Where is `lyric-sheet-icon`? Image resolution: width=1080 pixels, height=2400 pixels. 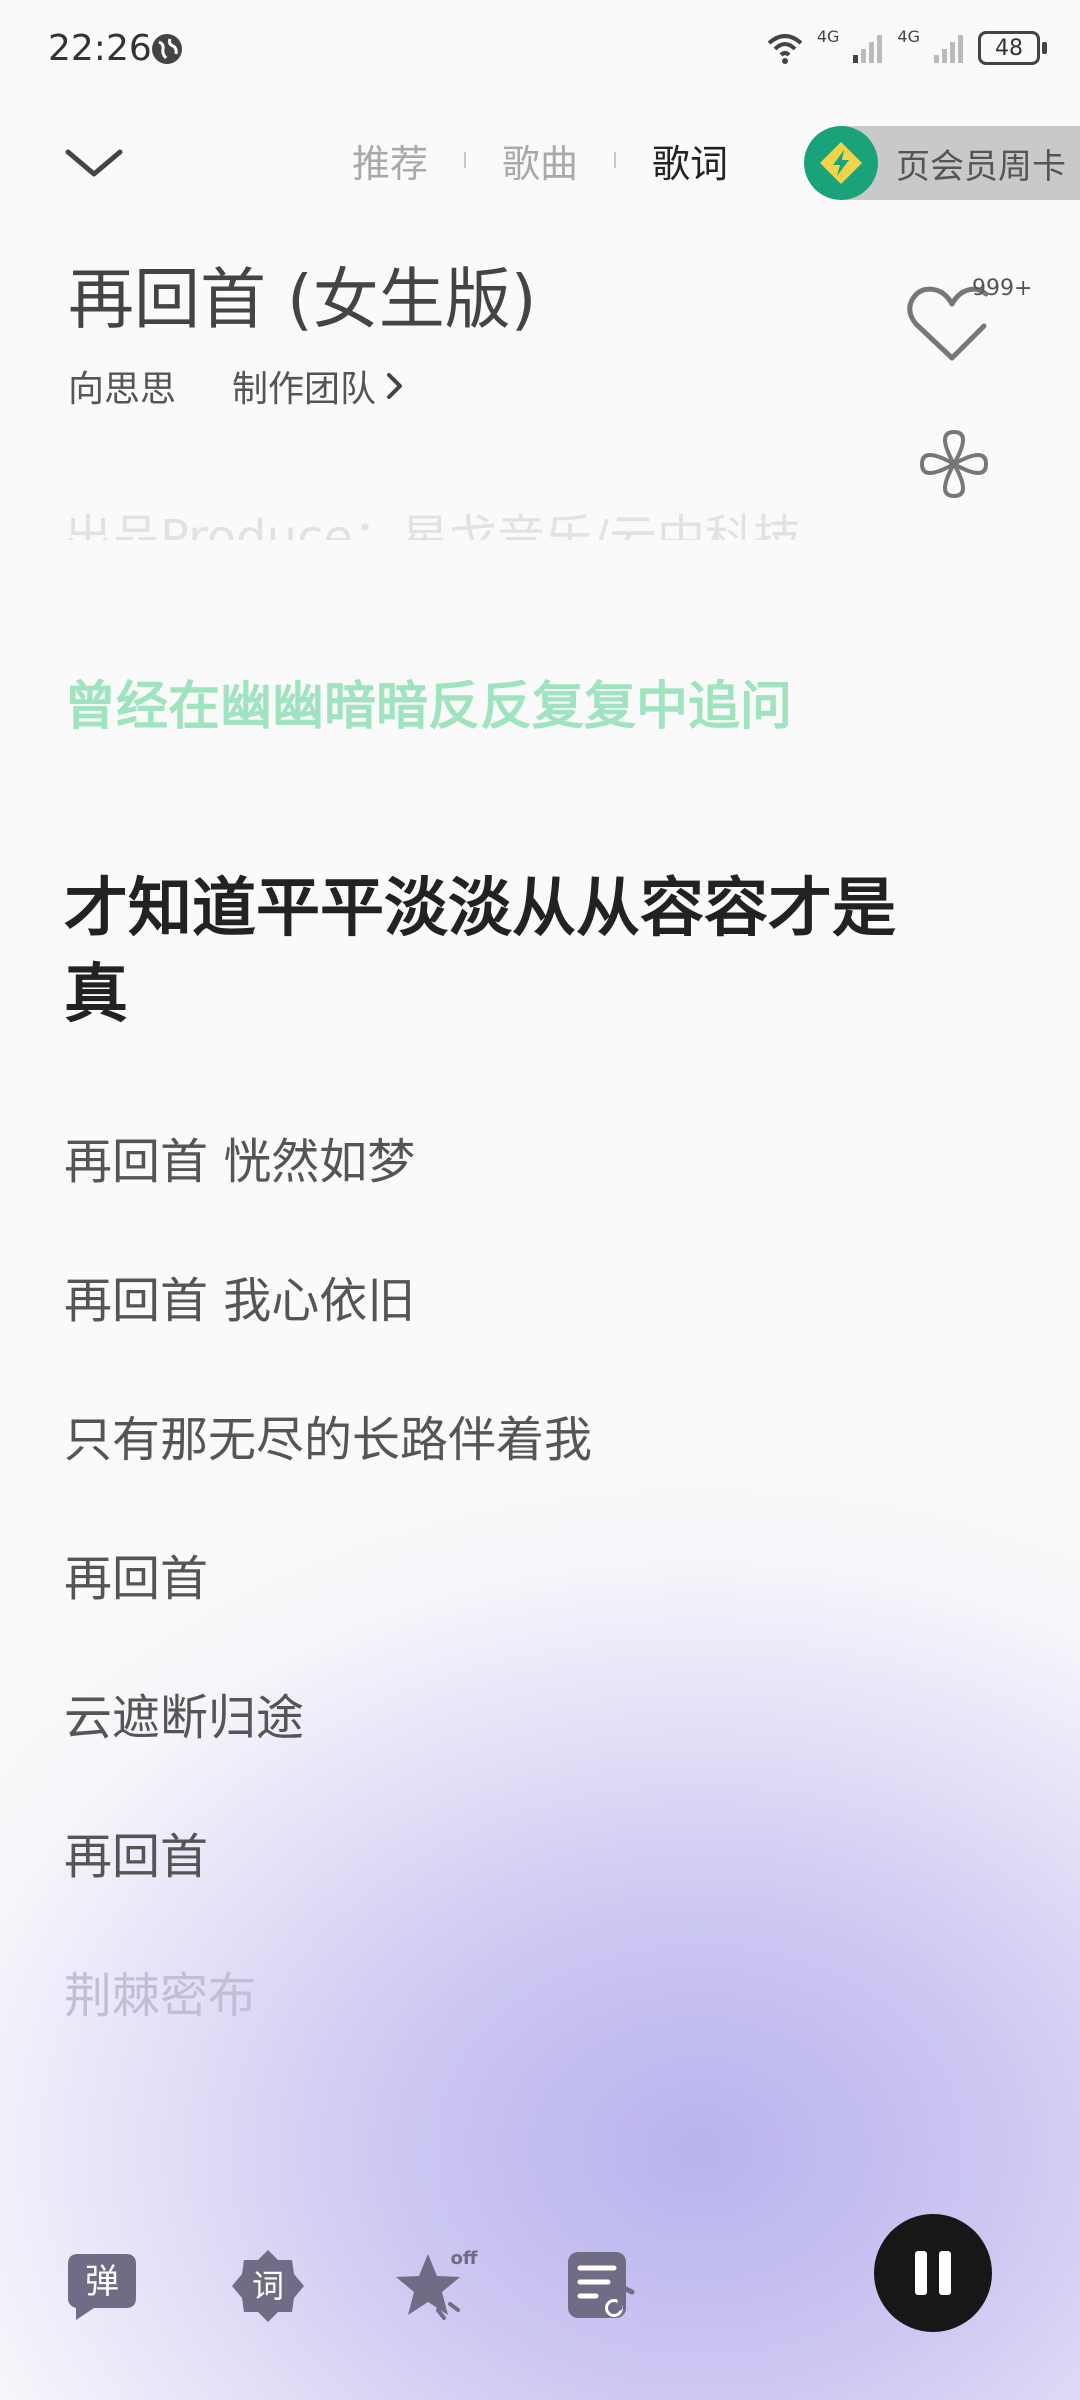
lyric-sheet-icon is located at coordinates (602, 2286).